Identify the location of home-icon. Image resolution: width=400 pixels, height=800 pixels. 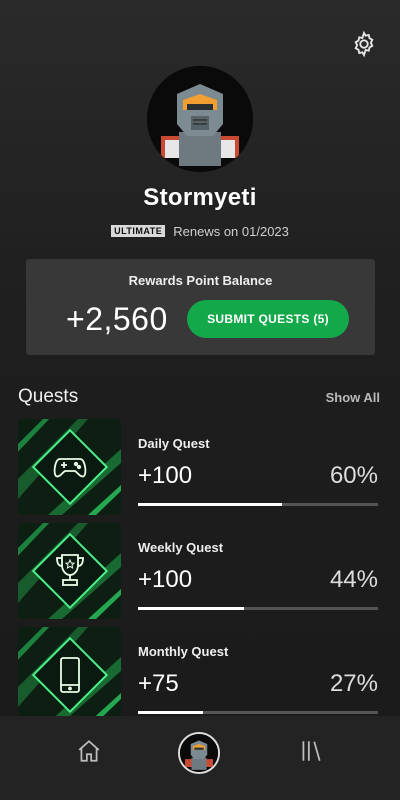
(89, 751).